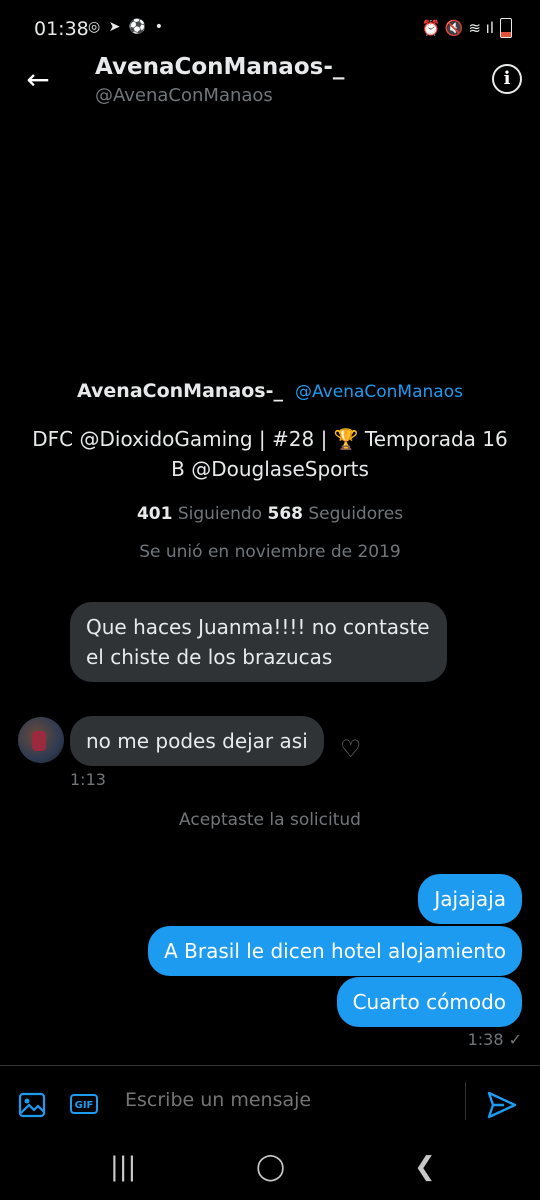  Describe the element at coordinates (41, 740) in the screenshot. I see `avatar` at that location.